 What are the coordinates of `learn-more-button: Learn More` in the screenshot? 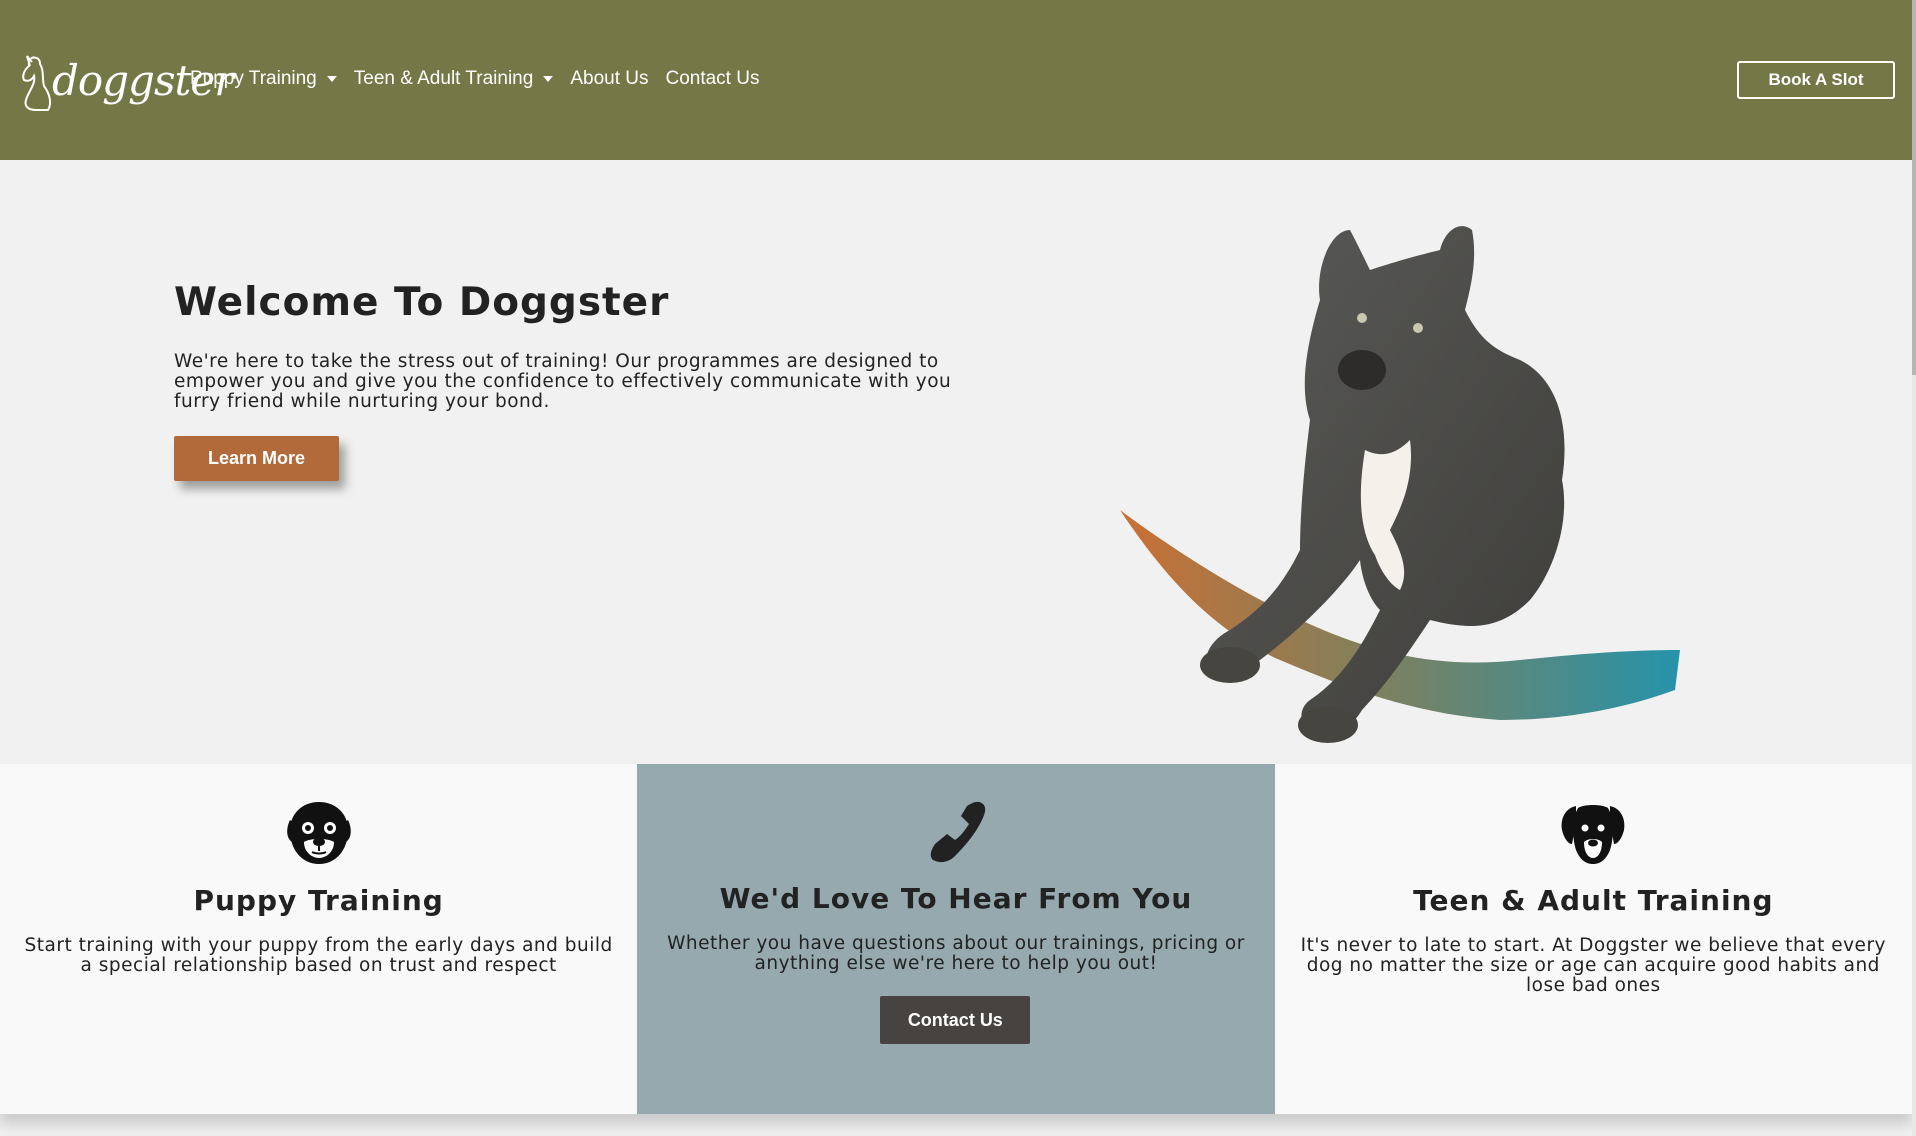 It's located at (256, 458).